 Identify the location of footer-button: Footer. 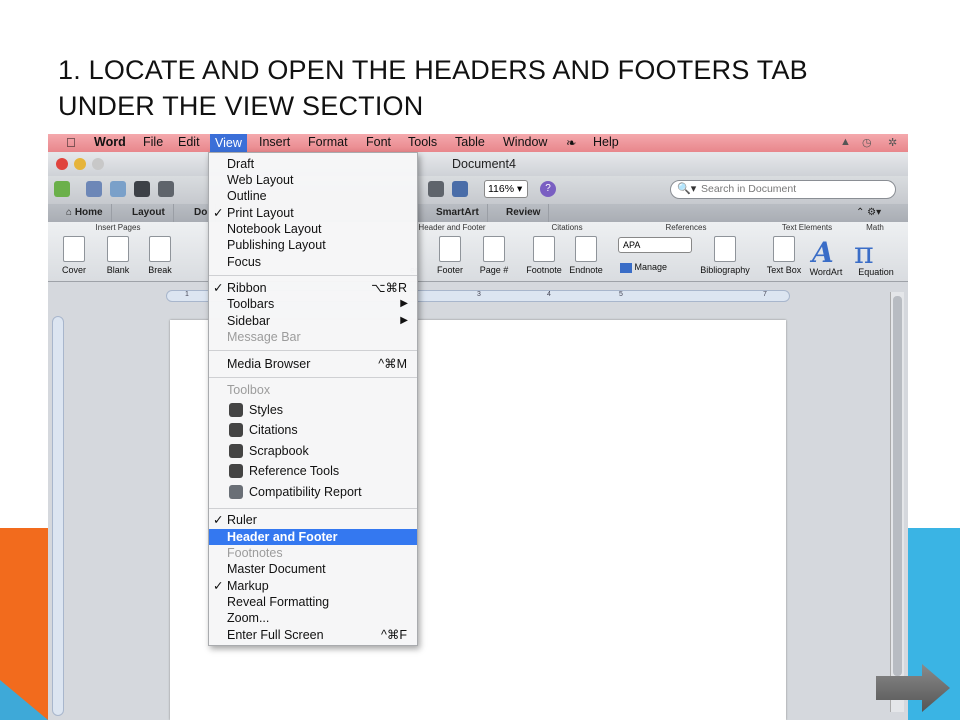
(450, 255).